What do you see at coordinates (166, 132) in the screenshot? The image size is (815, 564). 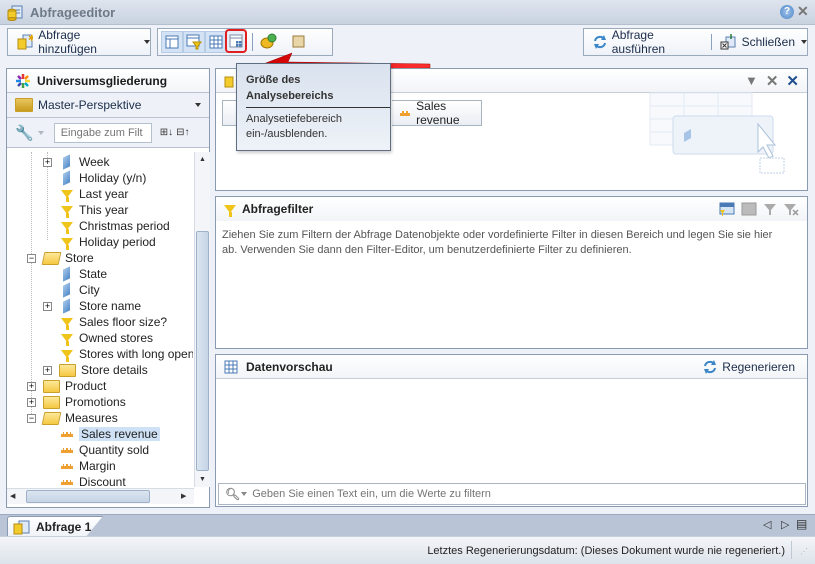 I see `expand-all-icon: ⊞↓` at bounding box center [166, 132].